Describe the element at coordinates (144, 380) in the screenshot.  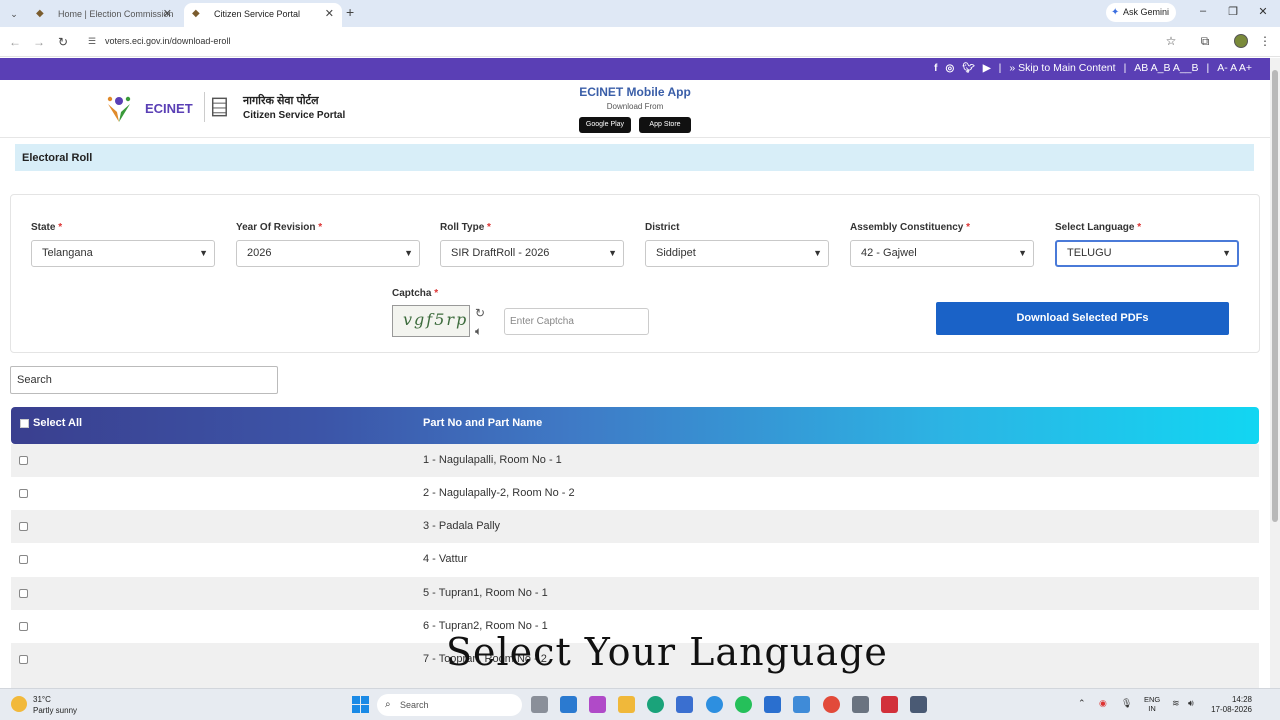
I see `search-input: Search` at that location.